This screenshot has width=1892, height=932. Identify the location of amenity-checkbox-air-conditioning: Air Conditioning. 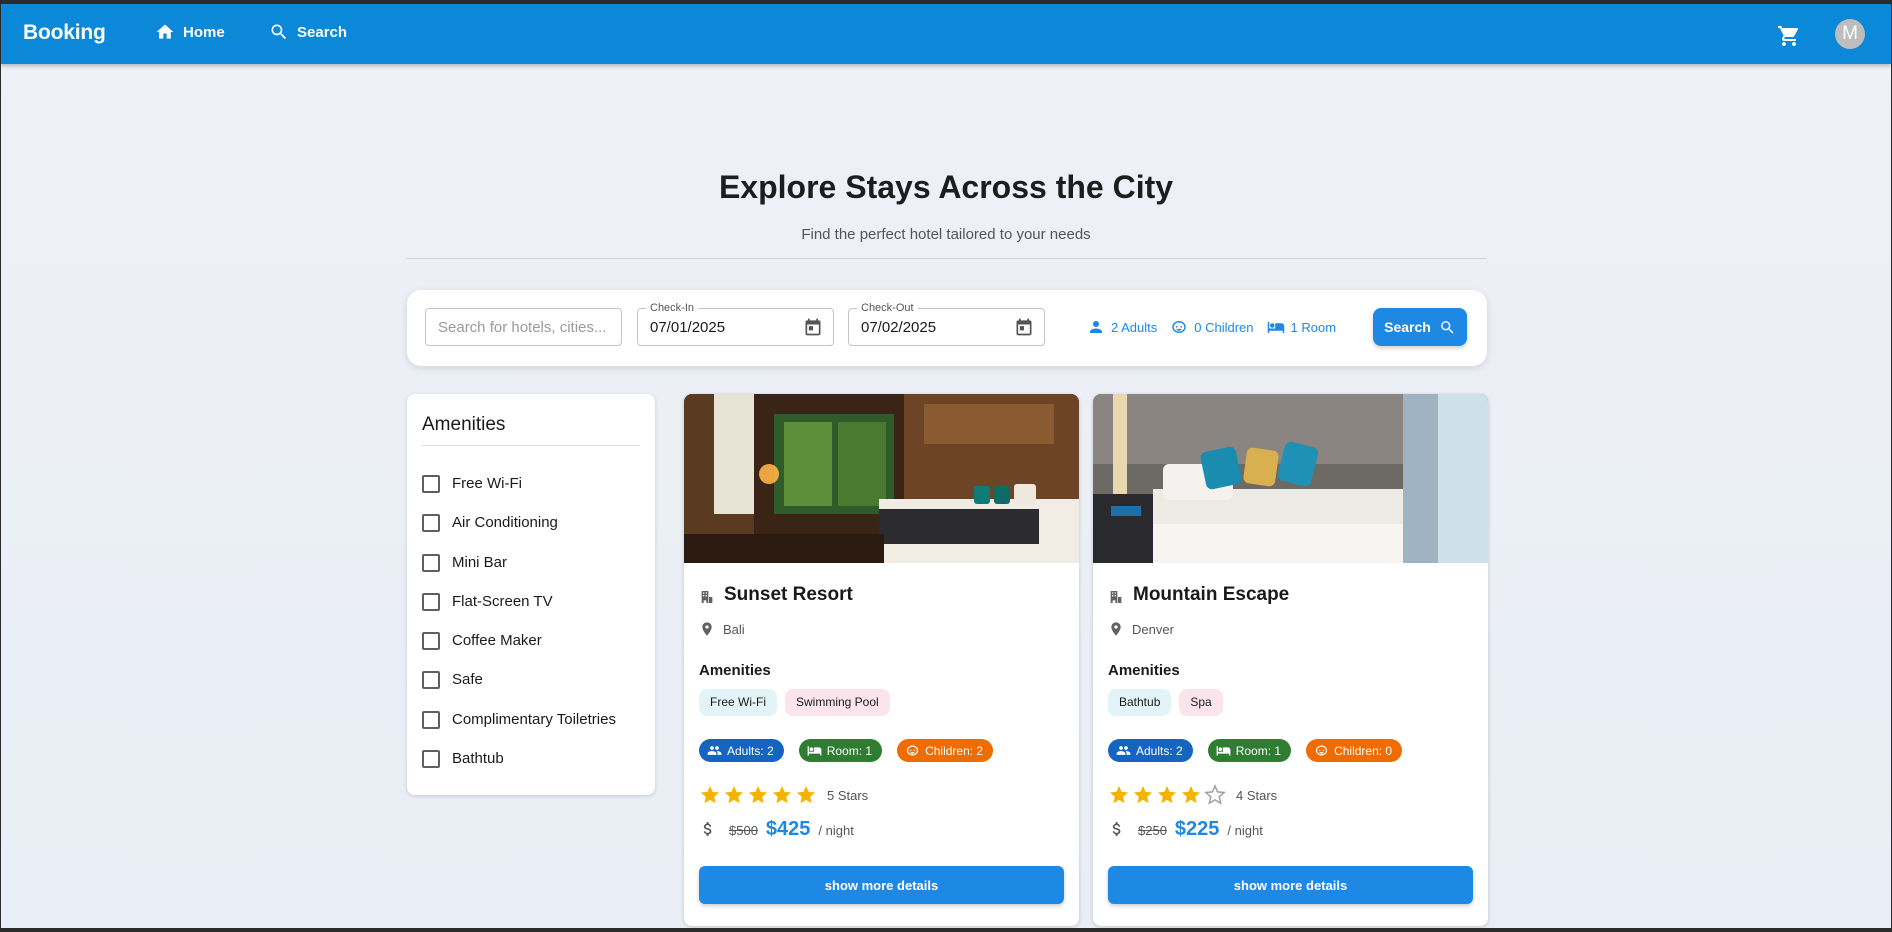
(519, 532).